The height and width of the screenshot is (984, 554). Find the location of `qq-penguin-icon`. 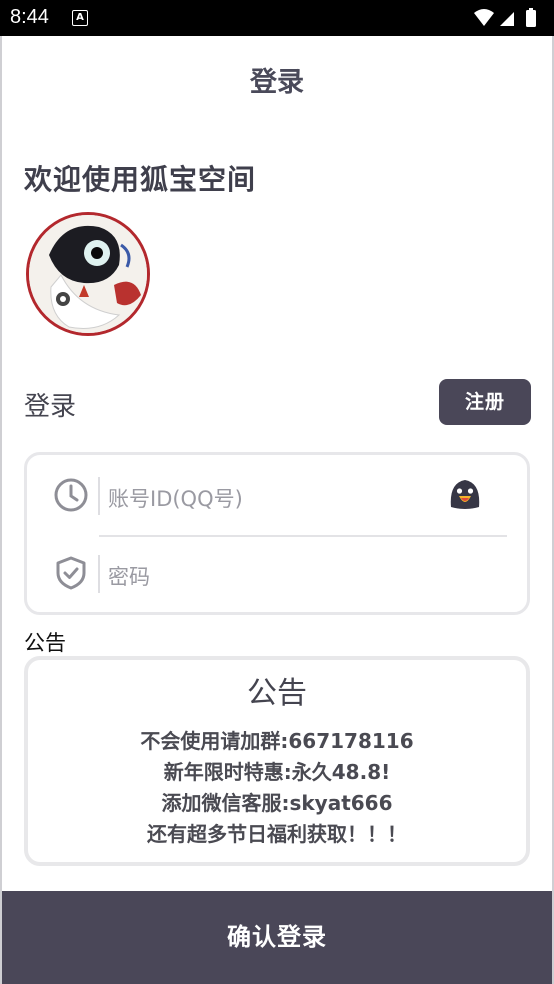

qq-penguin-icon is located at coordinates (465, 495).